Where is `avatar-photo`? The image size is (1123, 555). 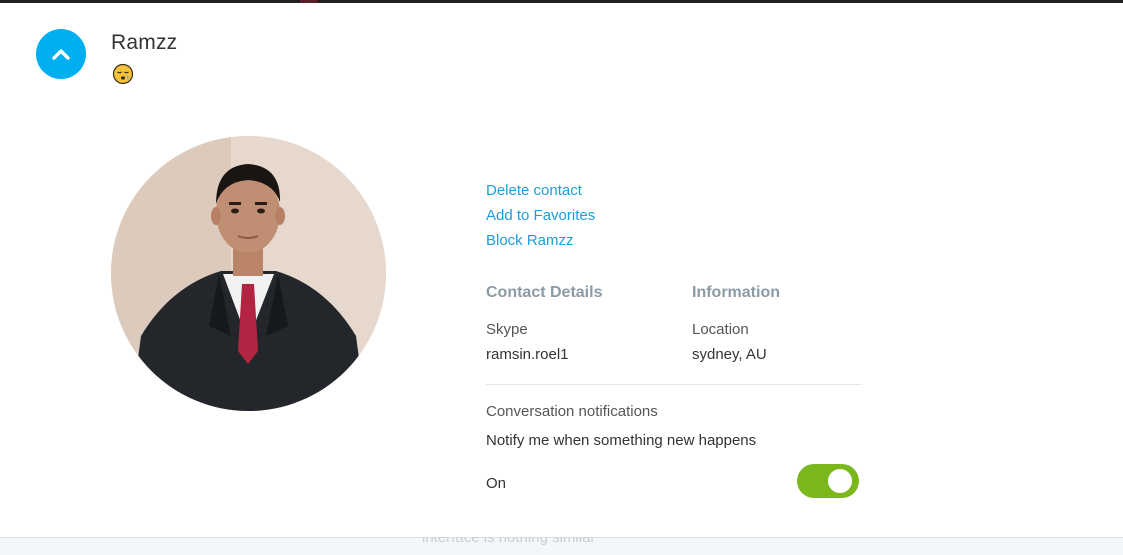 avatar-photo is located at coordinates (248, 273).